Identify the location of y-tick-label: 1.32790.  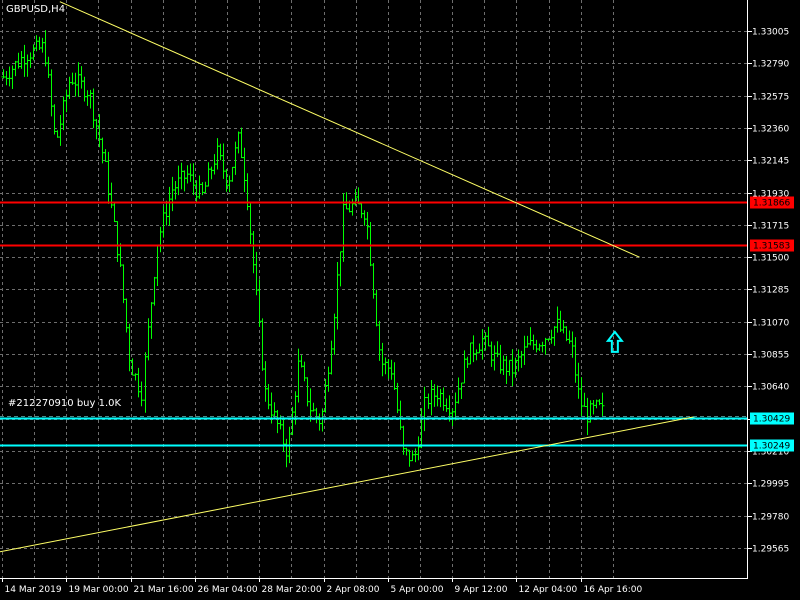
(770, 65).